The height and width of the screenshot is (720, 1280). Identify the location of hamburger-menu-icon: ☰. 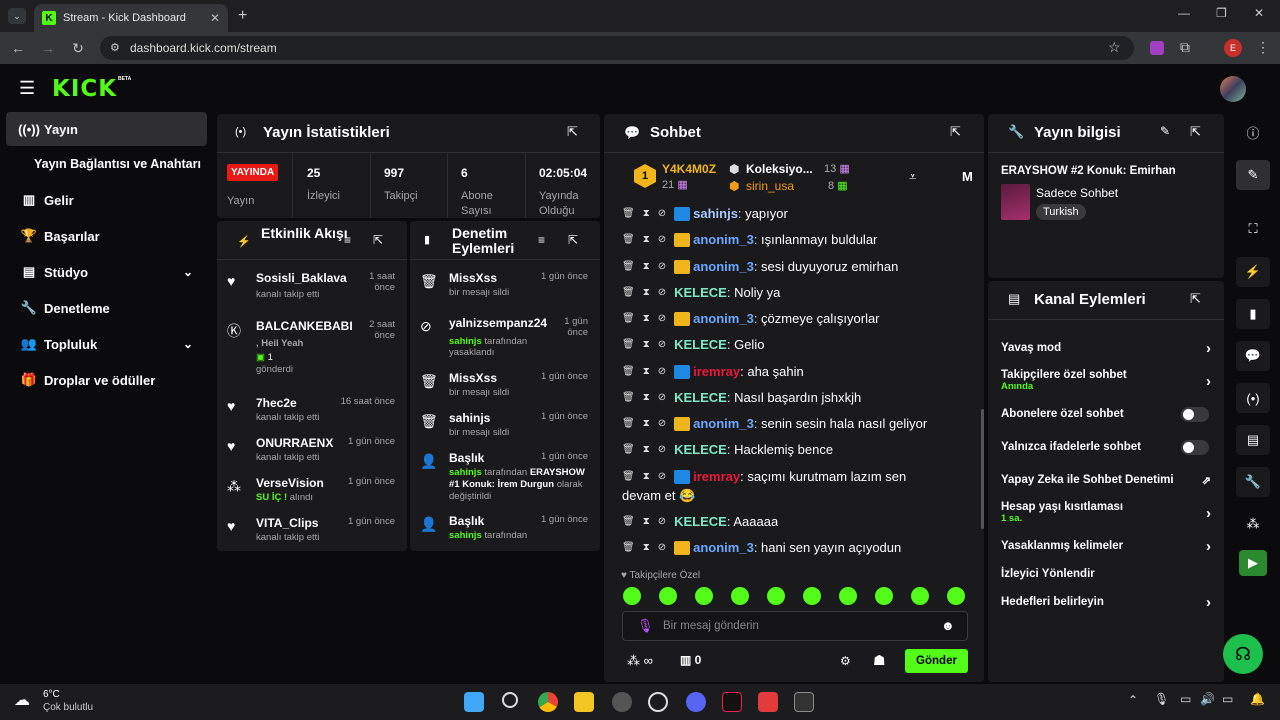
(27, 88).